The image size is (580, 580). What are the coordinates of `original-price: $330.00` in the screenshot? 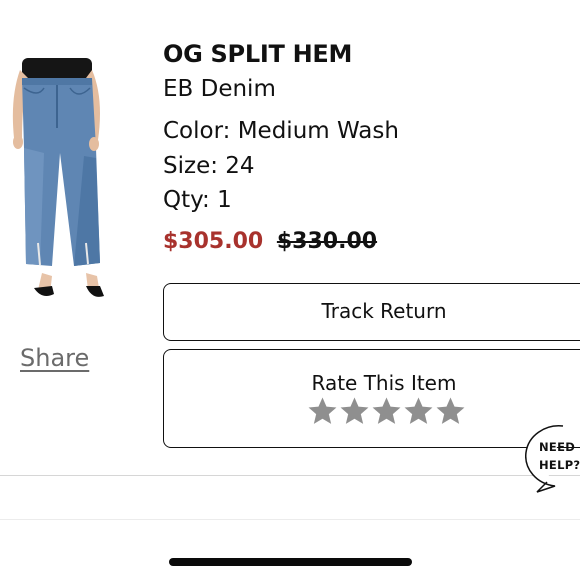 It's located at (327, 241).